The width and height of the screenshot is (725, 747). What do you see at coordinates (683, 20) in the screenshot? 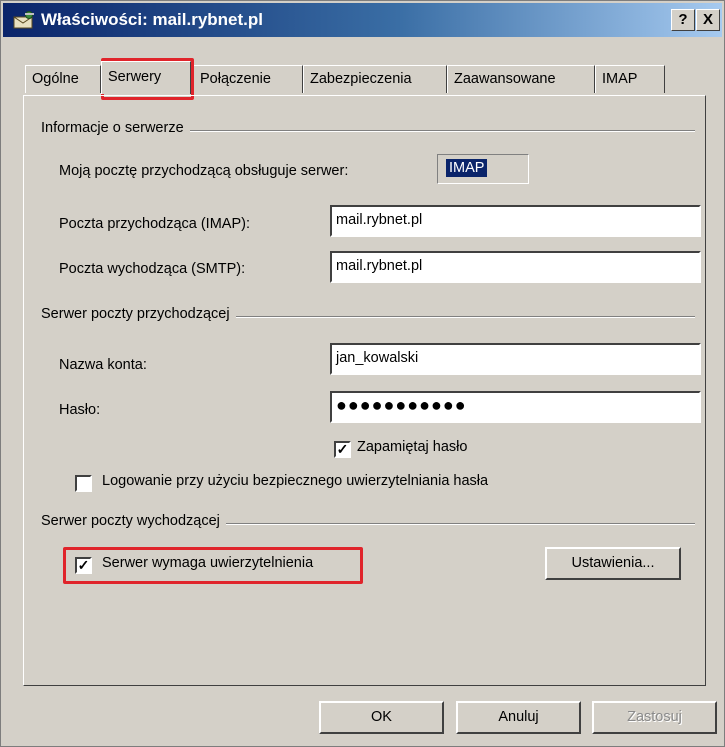
I see `help-button: ?` at bounding box center [683, 20].